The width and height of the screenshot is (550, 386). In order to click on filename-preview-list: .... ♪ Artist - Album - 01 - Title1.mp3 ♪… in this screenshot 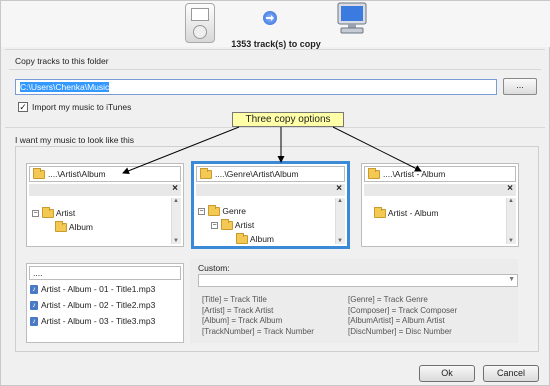, I will do `click(105, 303)`.